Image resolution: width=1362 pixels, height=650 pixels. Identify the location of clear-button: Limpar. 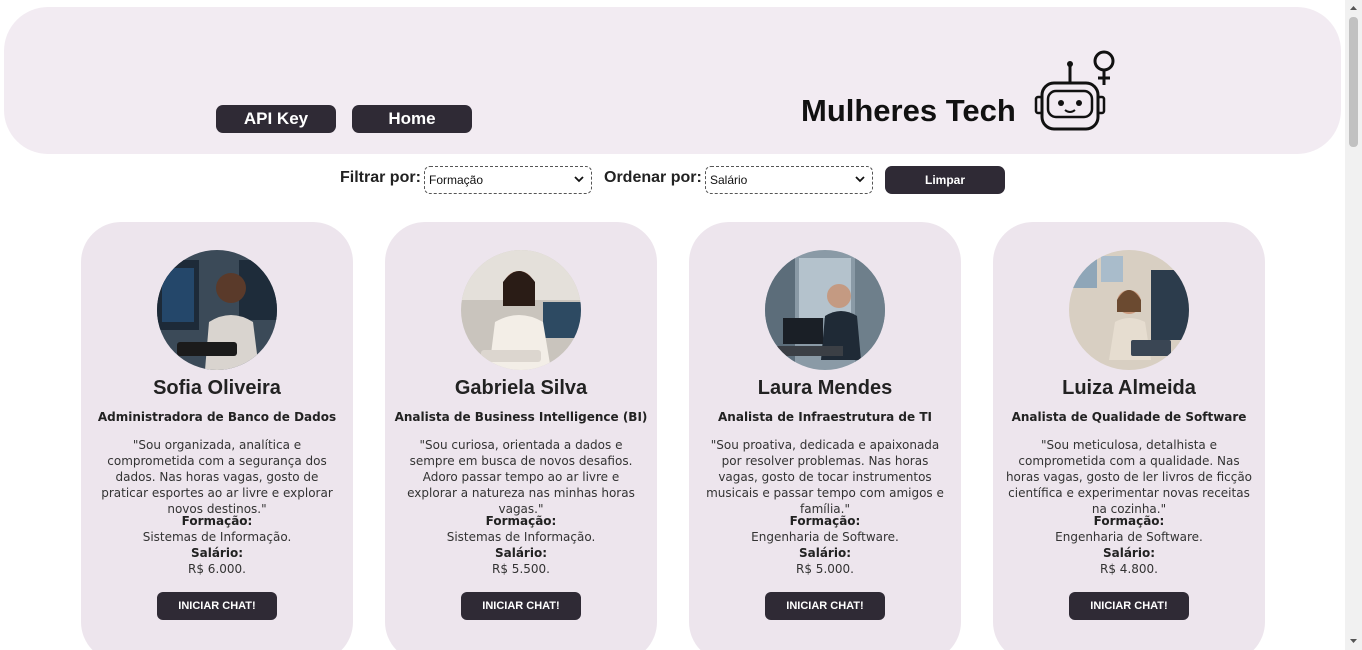
(945, 180).